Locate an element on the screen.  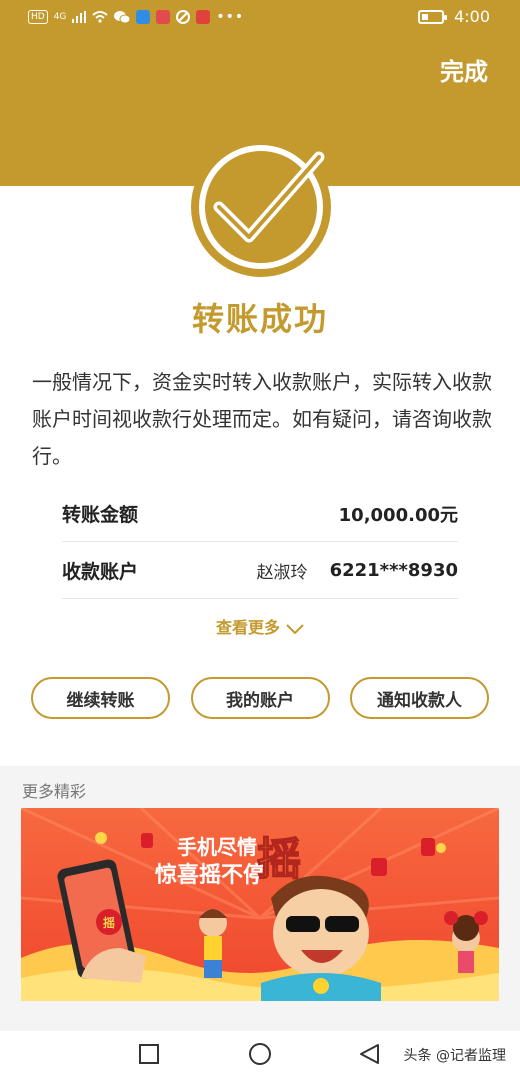
account-info: 赵淑玲 6221***8930 is located at coordinates (357, 570).